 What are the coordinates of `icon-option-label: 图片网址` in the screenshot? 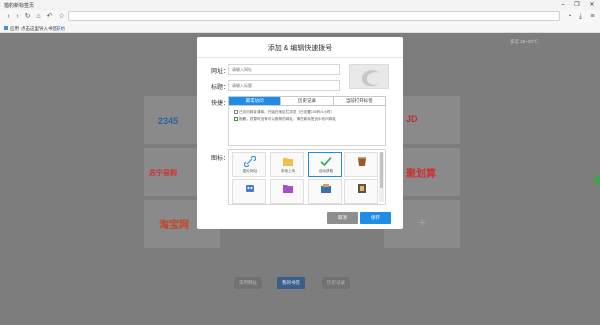 It's located at (250, 171).